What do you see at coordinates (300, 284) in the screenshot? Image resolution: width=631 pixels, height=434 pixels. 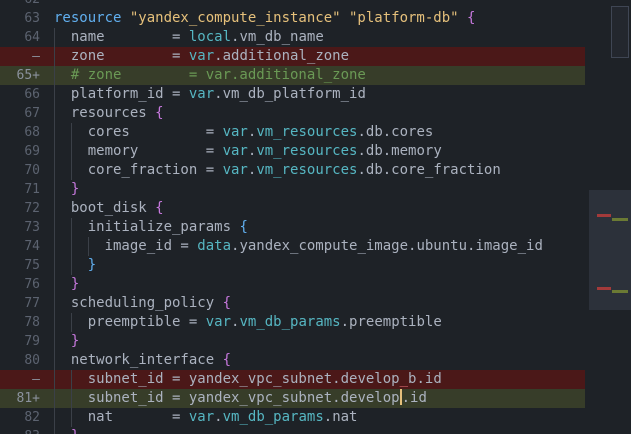 I see `code-line: 76}` at bounding box center [300, 284].